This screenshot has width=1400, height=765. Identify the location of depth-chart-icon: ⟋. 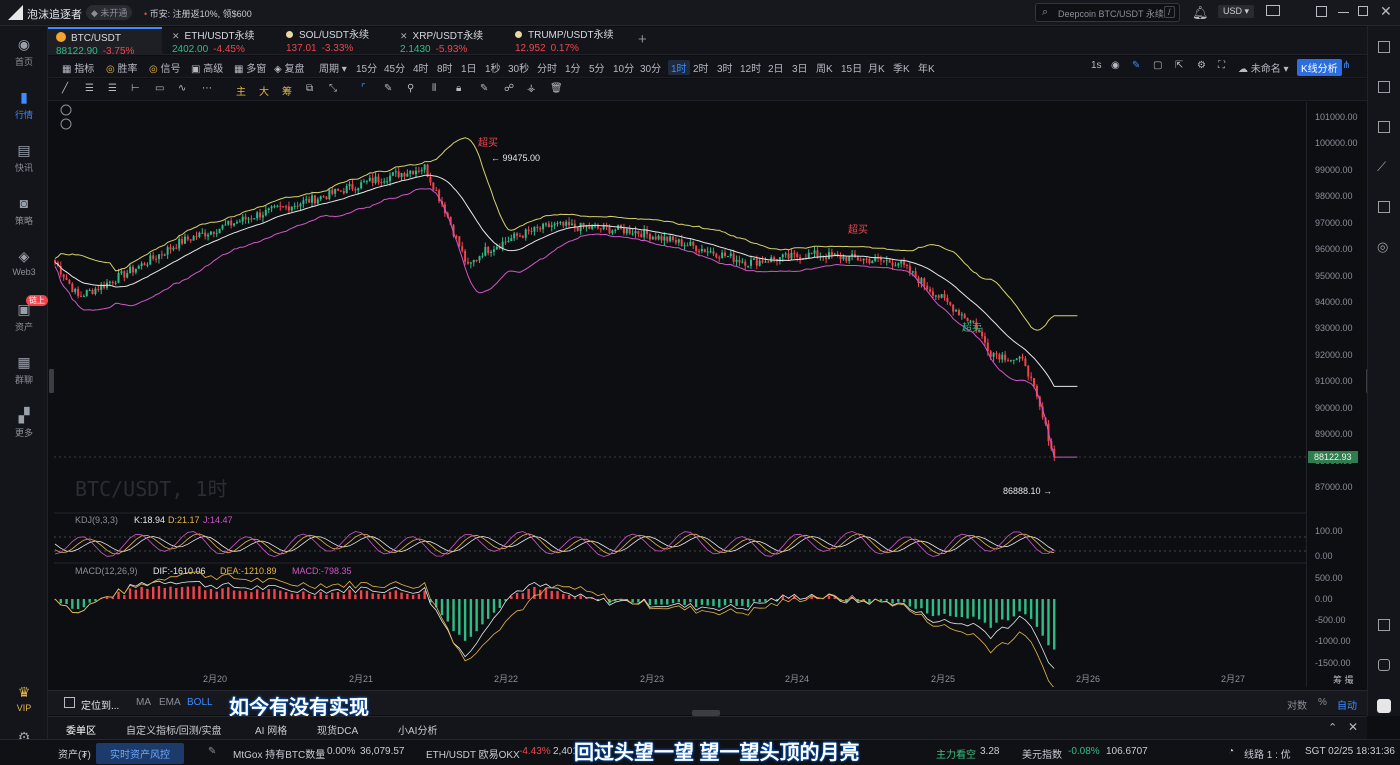
(1381, 167).